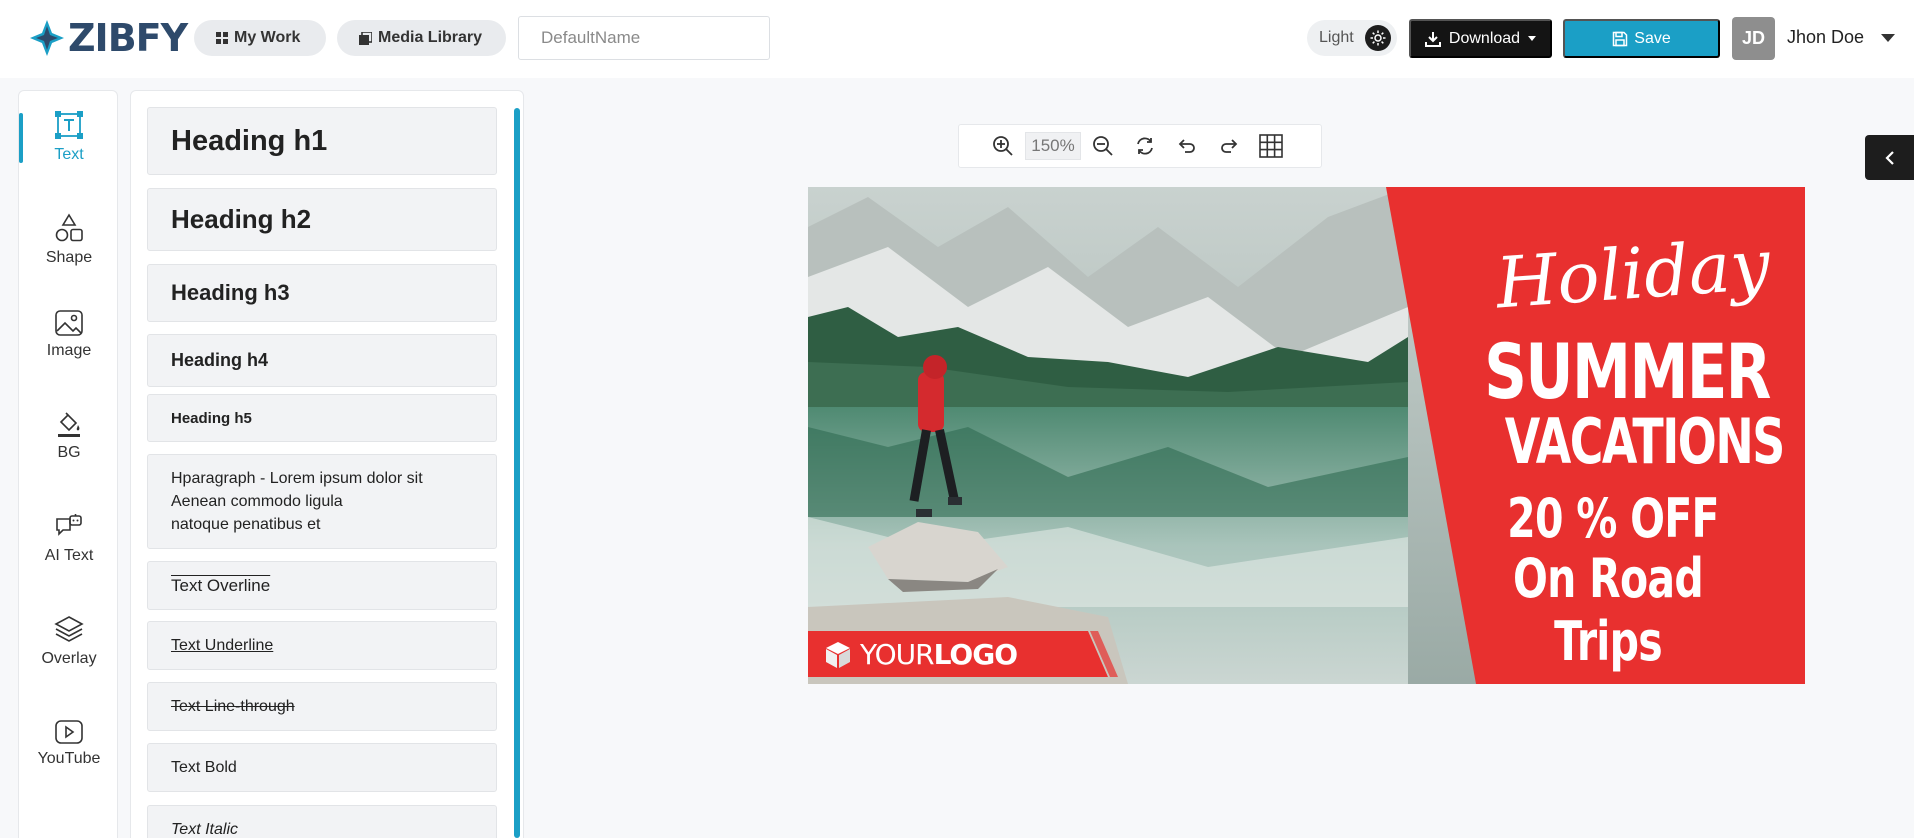 The image size is (1914, 838). Describe the element at coordinates (69, 125) in the screenshot. I see `text-frame-icon` at that location.